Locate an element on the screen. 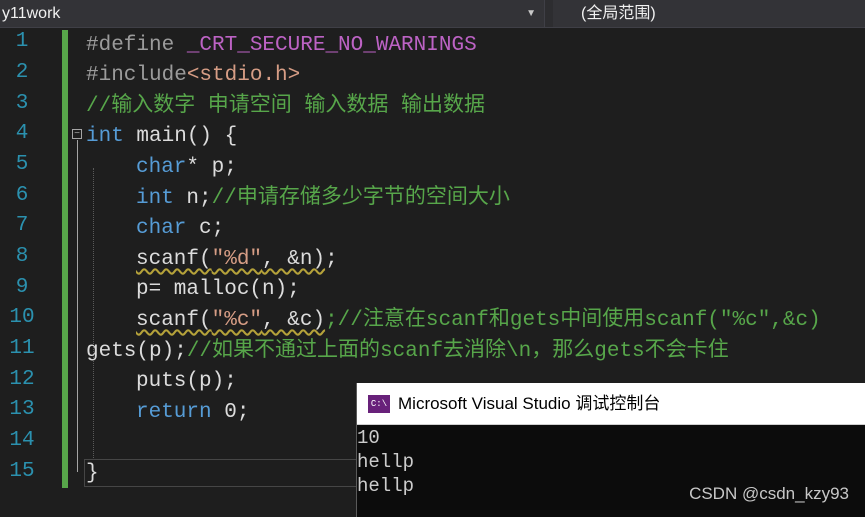 The height and width of the screenshot is (517, 865). comment: //申请存储多少字节的空间大小 is located at coordinates (360, 198).